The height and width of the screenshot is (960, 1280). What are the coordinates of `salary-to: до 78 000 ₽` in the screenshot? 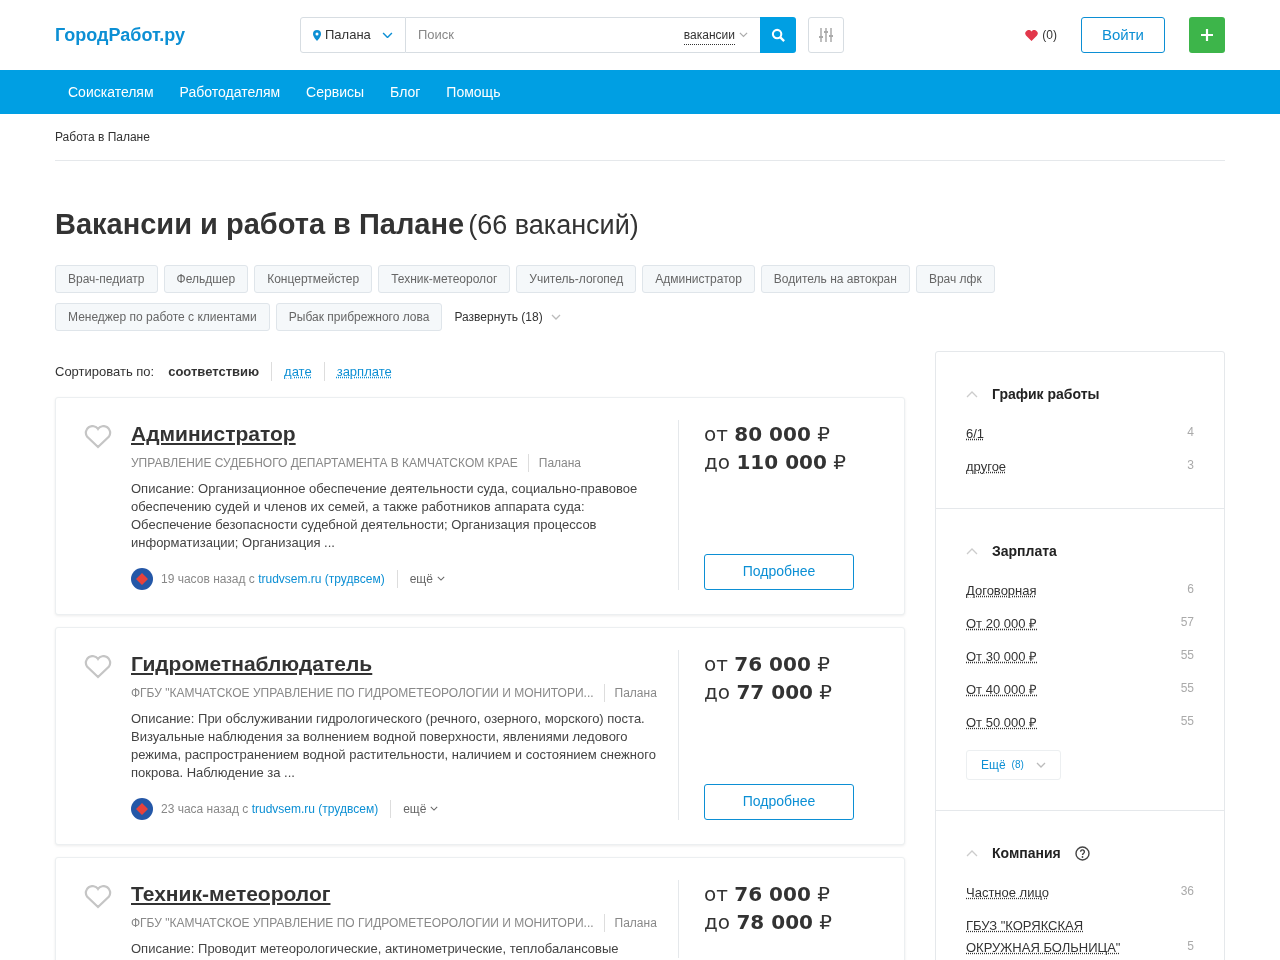 It's located at (769, 922).